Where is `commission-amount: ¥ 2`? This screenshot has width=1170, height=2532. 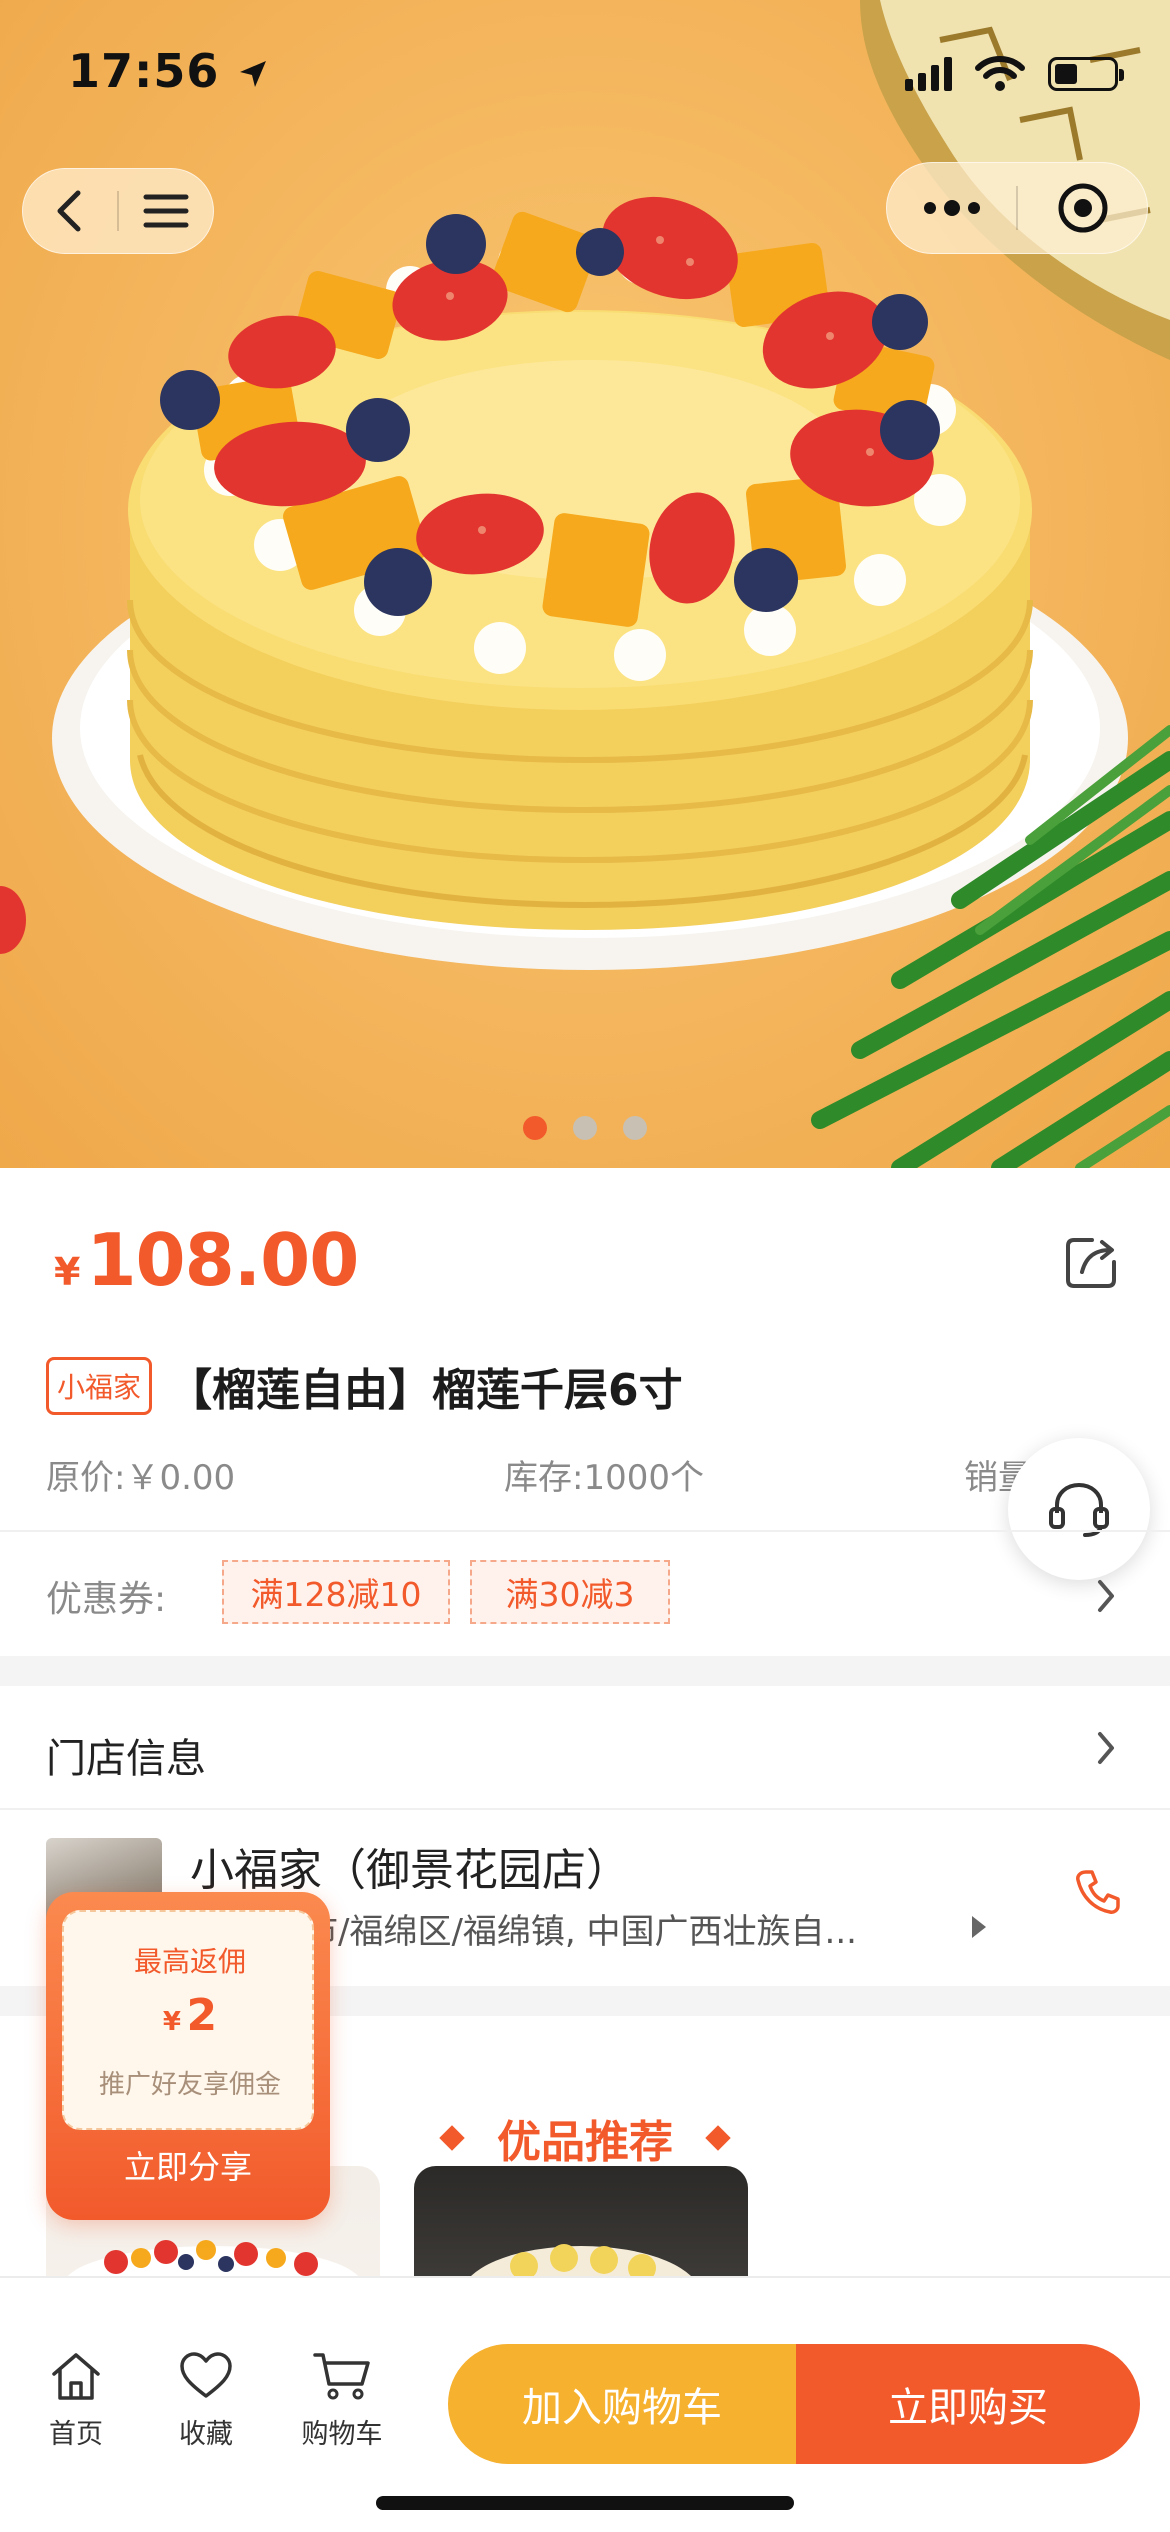
commission-amount: ¥ 2 is located at coordinates (190, 2015).